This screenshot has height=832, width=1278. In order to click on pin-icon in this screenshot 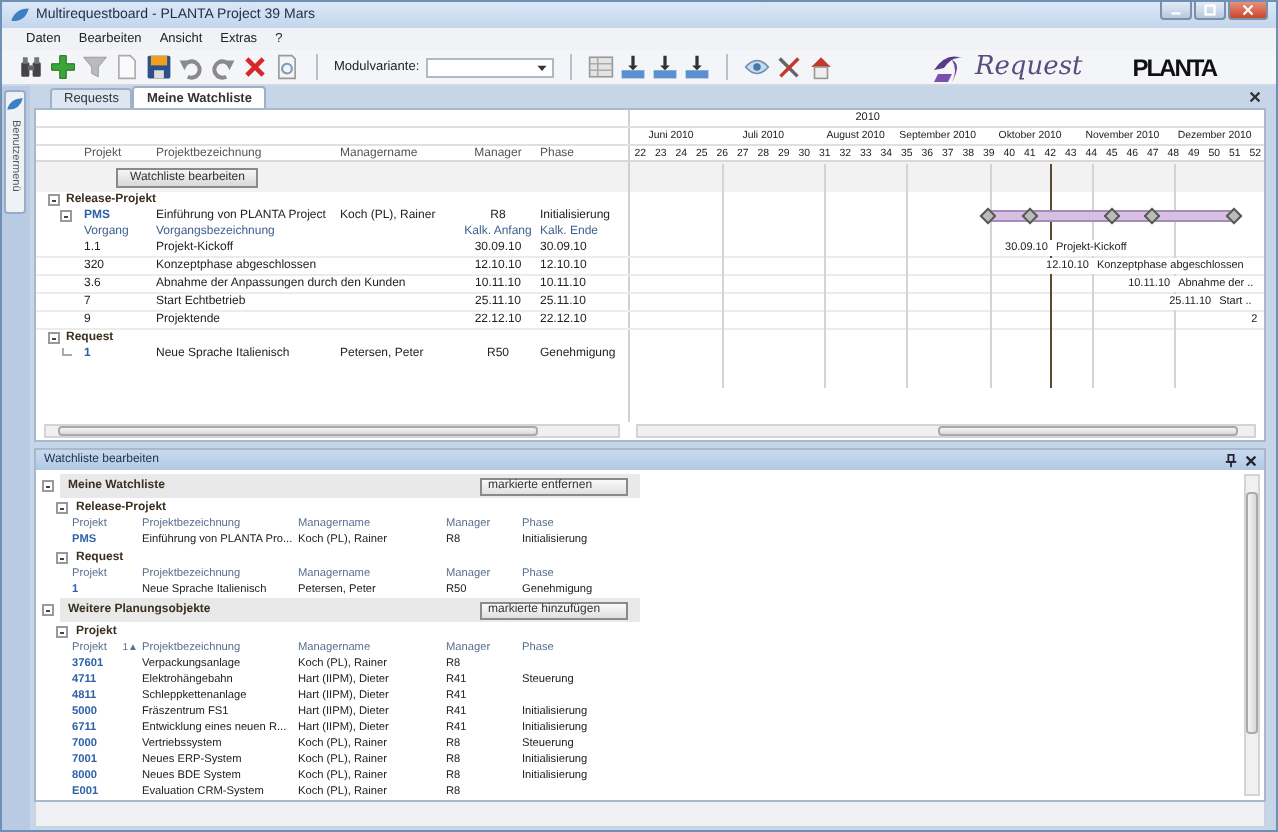, I will do `click(1231, 460)`.